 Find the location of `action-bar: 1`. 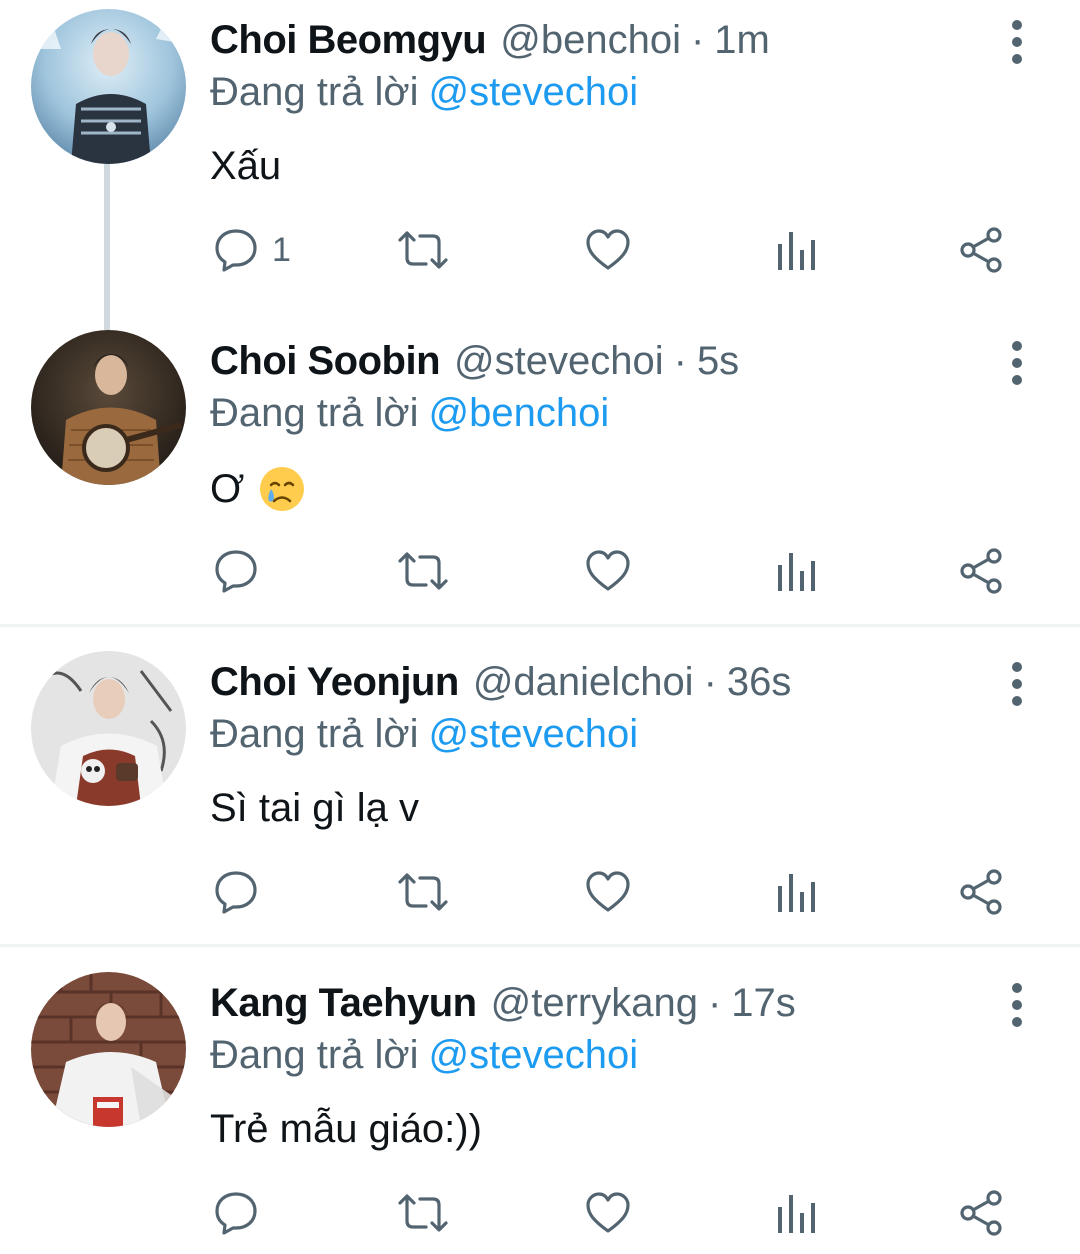

action-bar: 1 is located at coordinates (540, 250).